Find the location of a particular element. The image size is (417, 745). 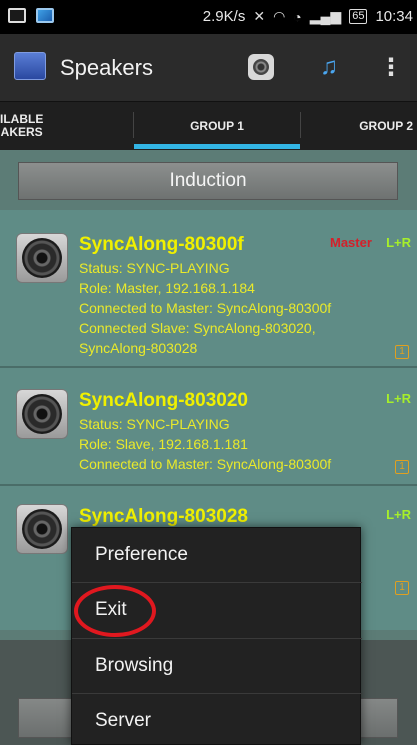

device-slaves: Connected Slave: SyncAlong-803020, is located at coordinates (197, 328).